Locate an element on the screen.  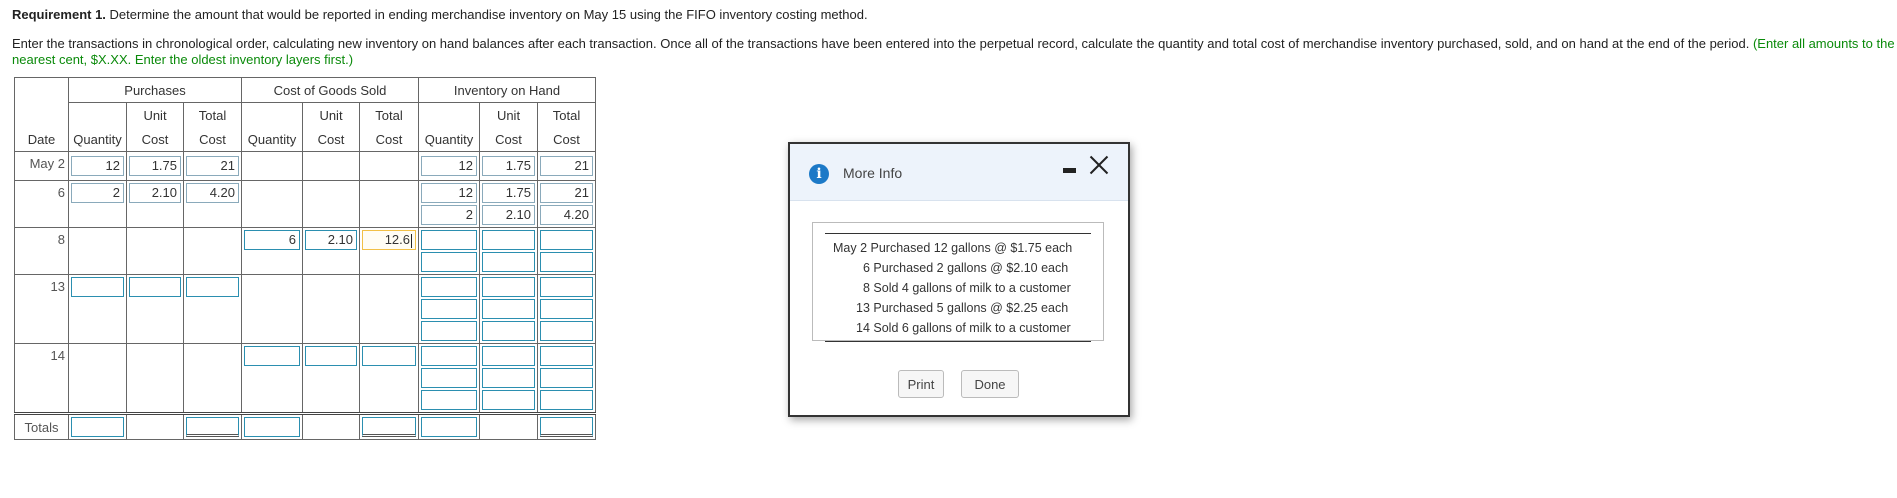
transaction-line: May 2 Purchased 12 gallons @ $1.75 each is located at coordinates (953, 248).